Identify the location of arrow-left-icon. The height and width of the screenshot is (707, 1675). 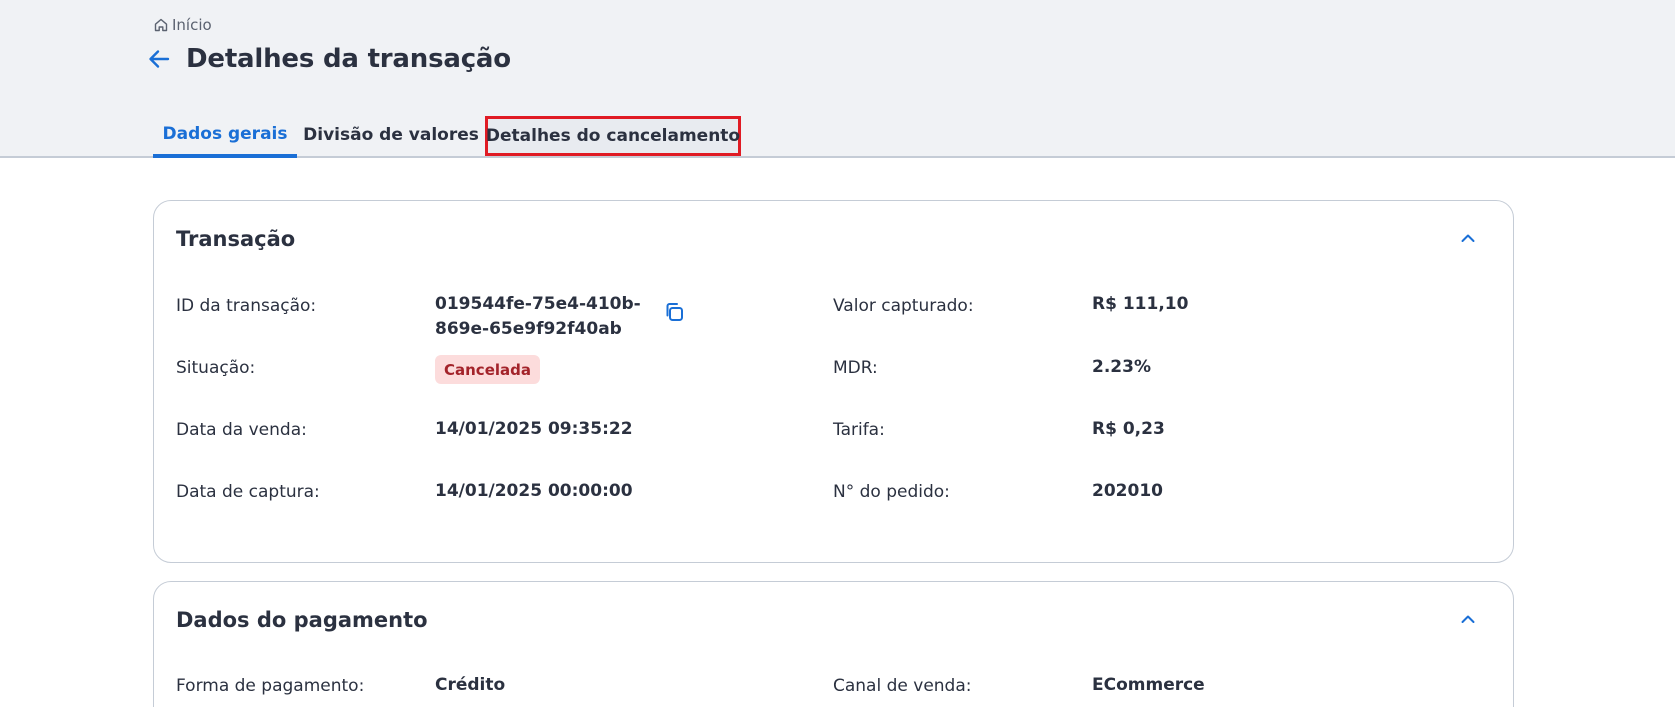
(159, 59).